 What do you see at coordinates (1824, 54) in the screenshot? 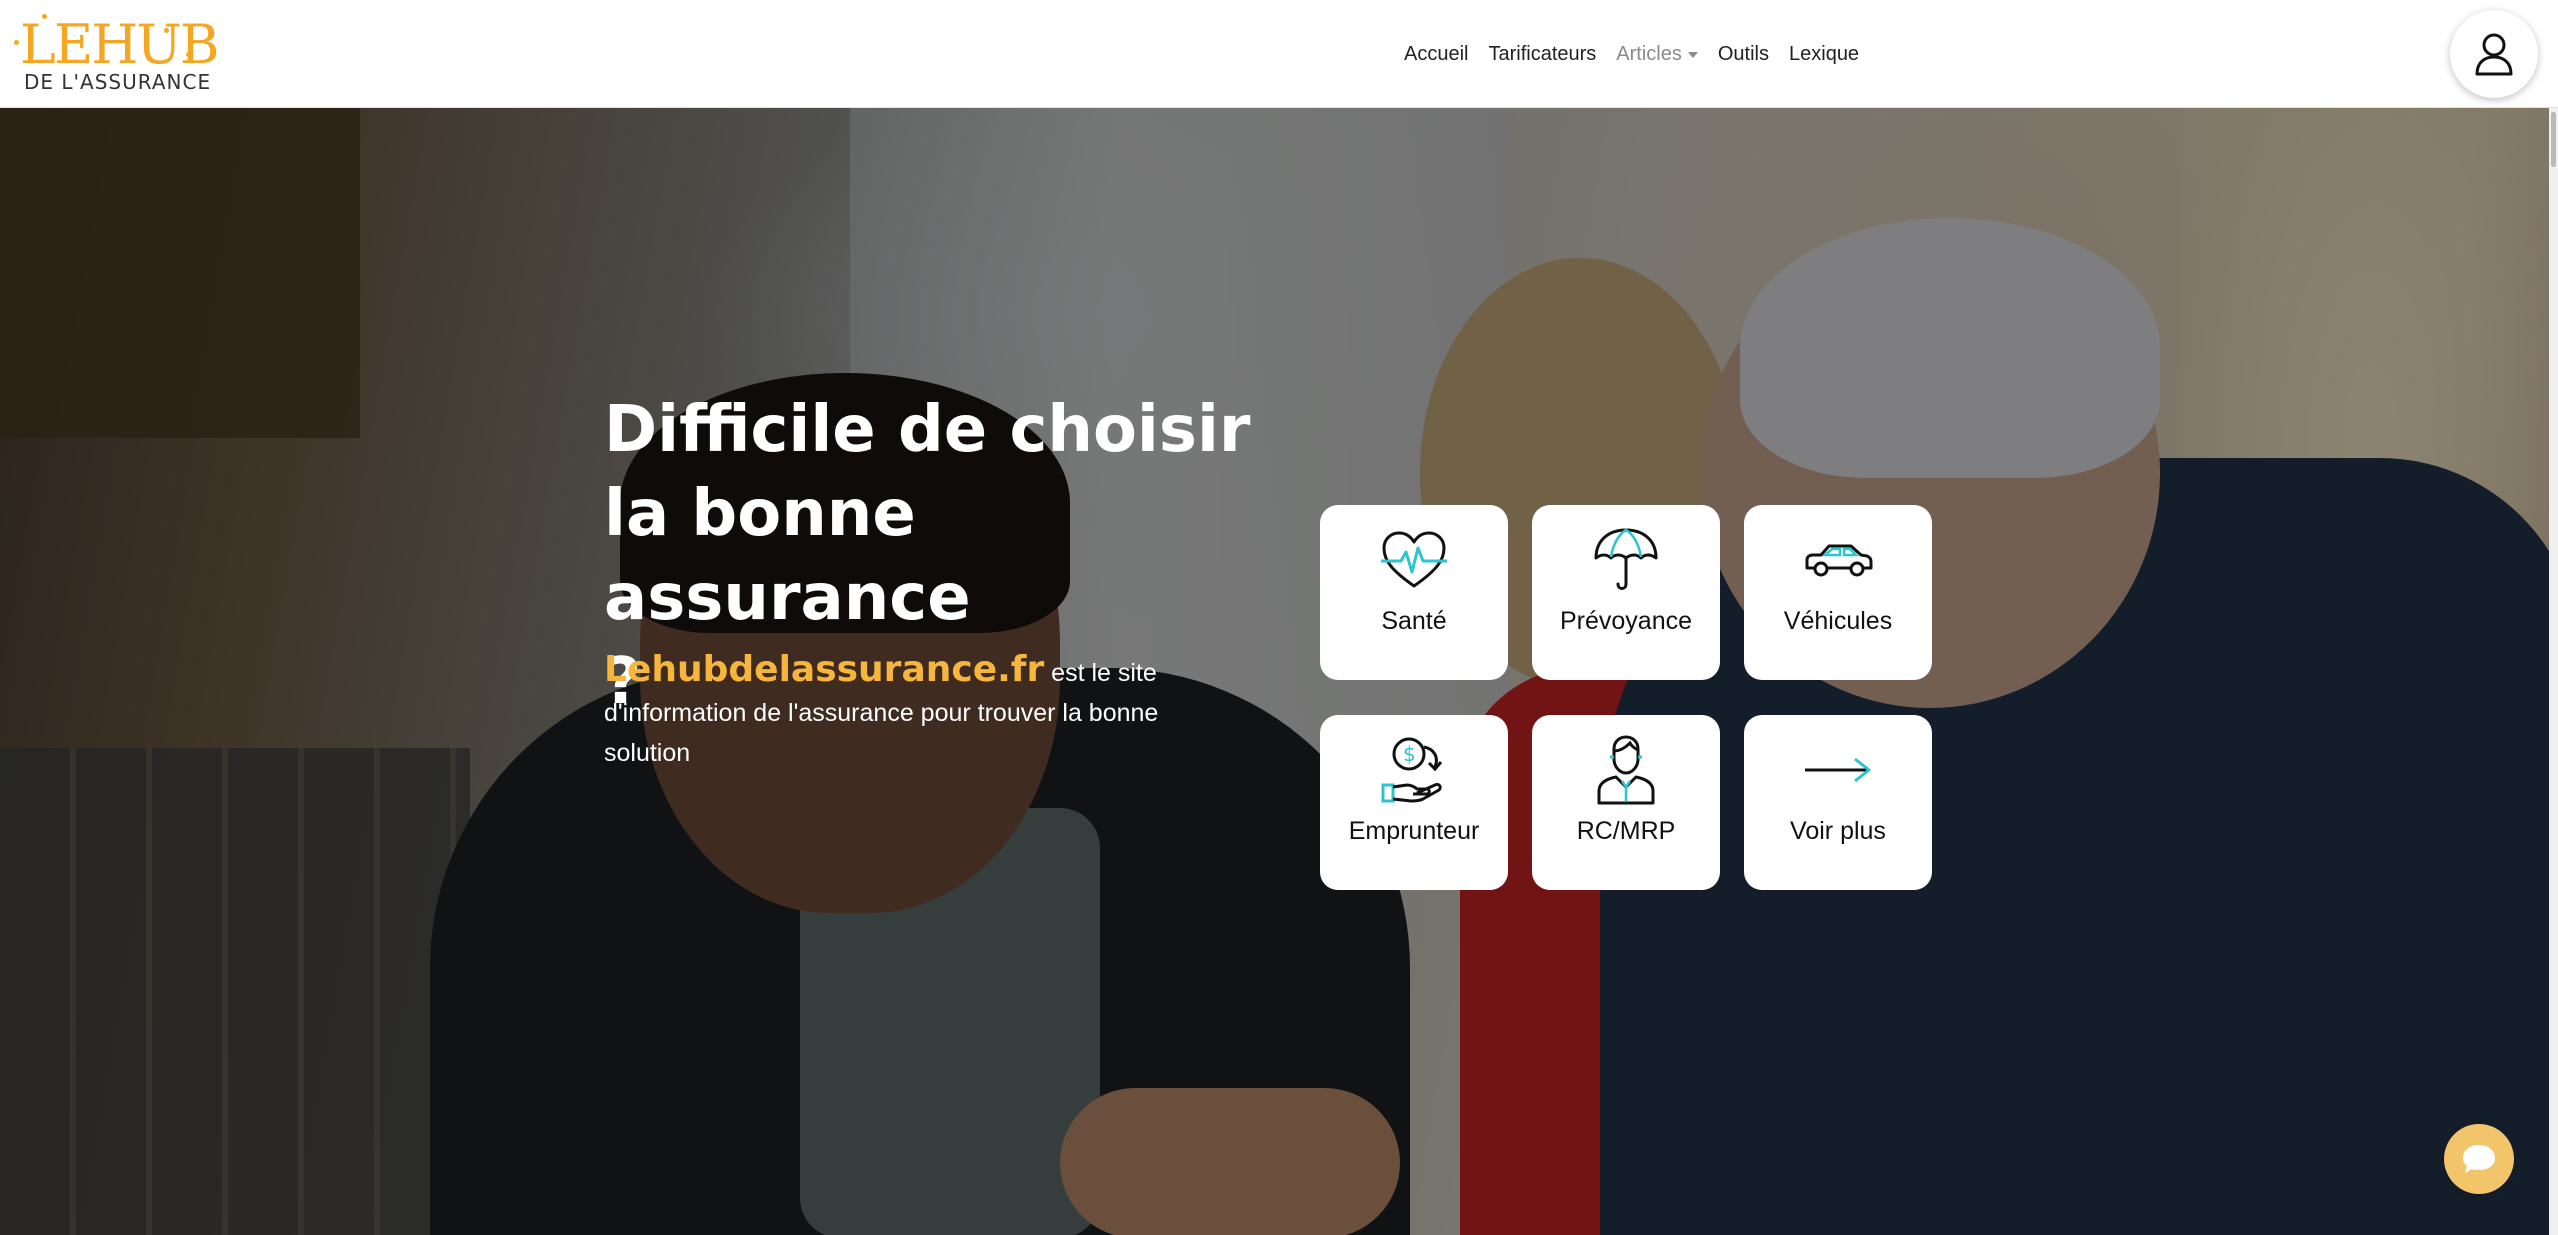
I see `nav-item-lexique: Lexique` at bounding box center [1824, 54].